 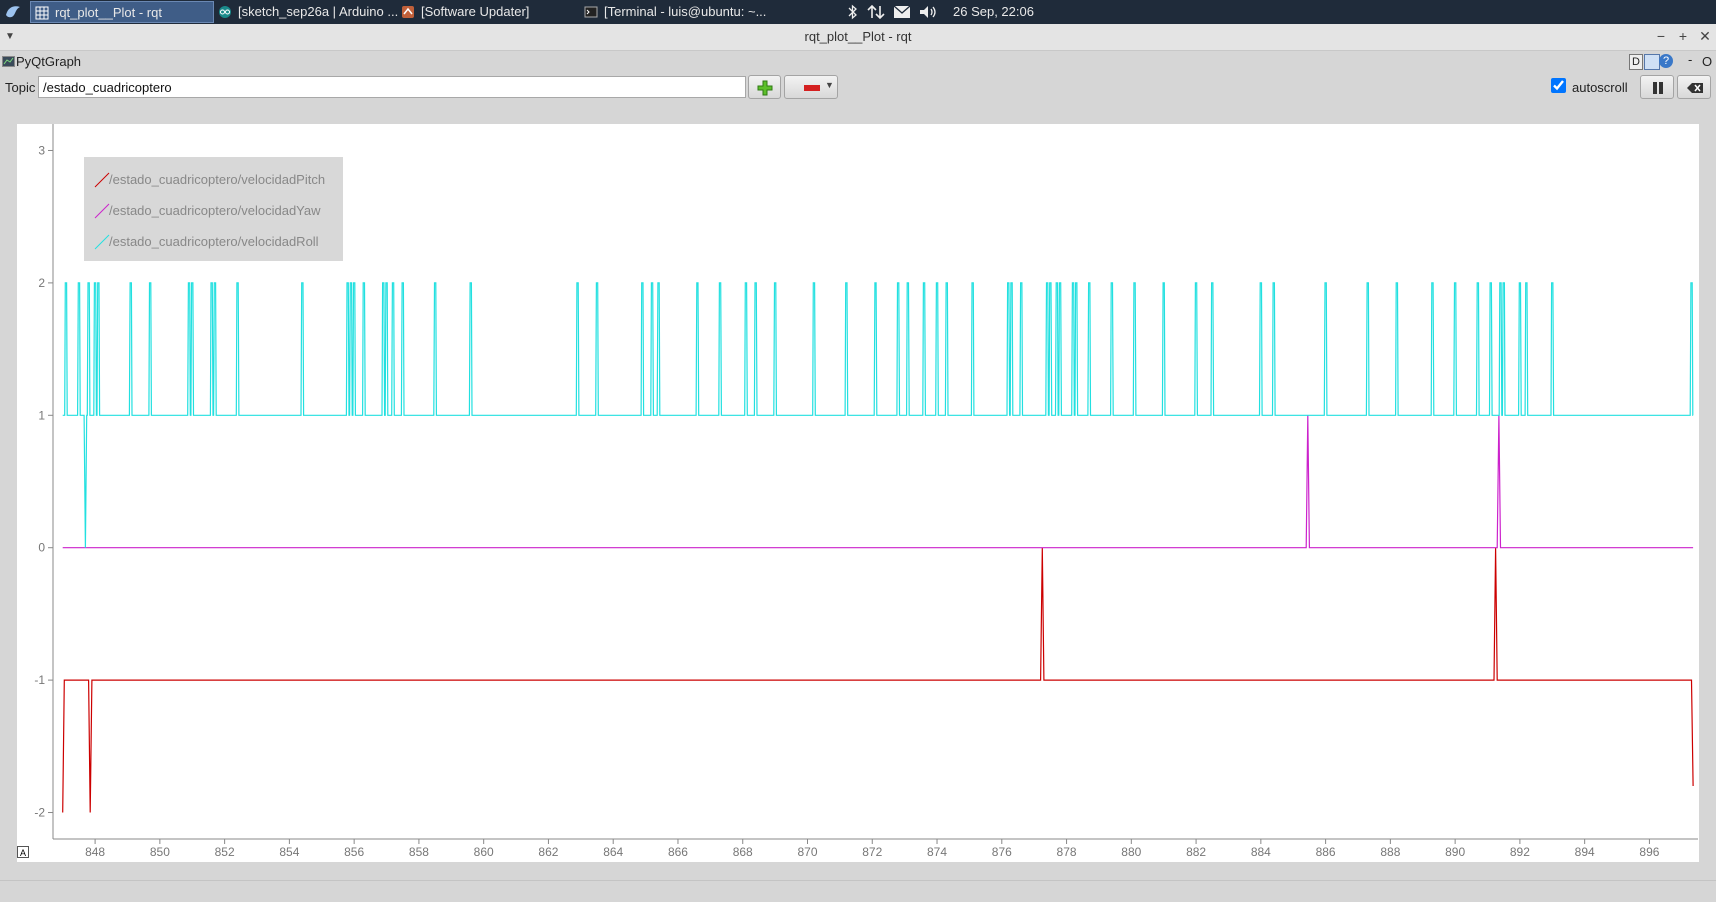 I want to click on minus-icon, so click(x=812, y=88).